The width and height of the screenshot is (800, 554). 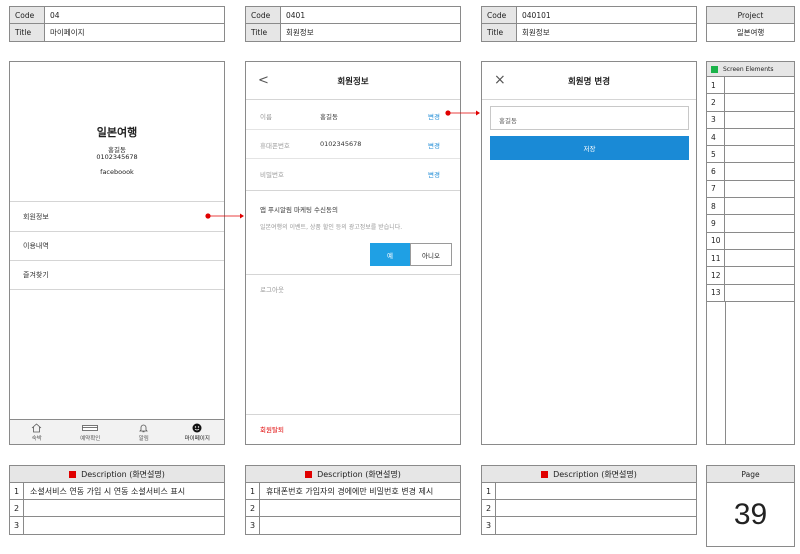 I want to click on page-box: Page 39, so click(x=750, y=506).